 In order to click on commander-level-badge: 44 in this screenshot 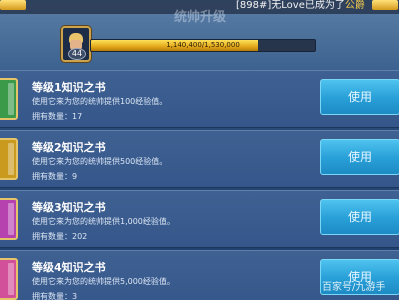, I will do `click(77, 54)`.